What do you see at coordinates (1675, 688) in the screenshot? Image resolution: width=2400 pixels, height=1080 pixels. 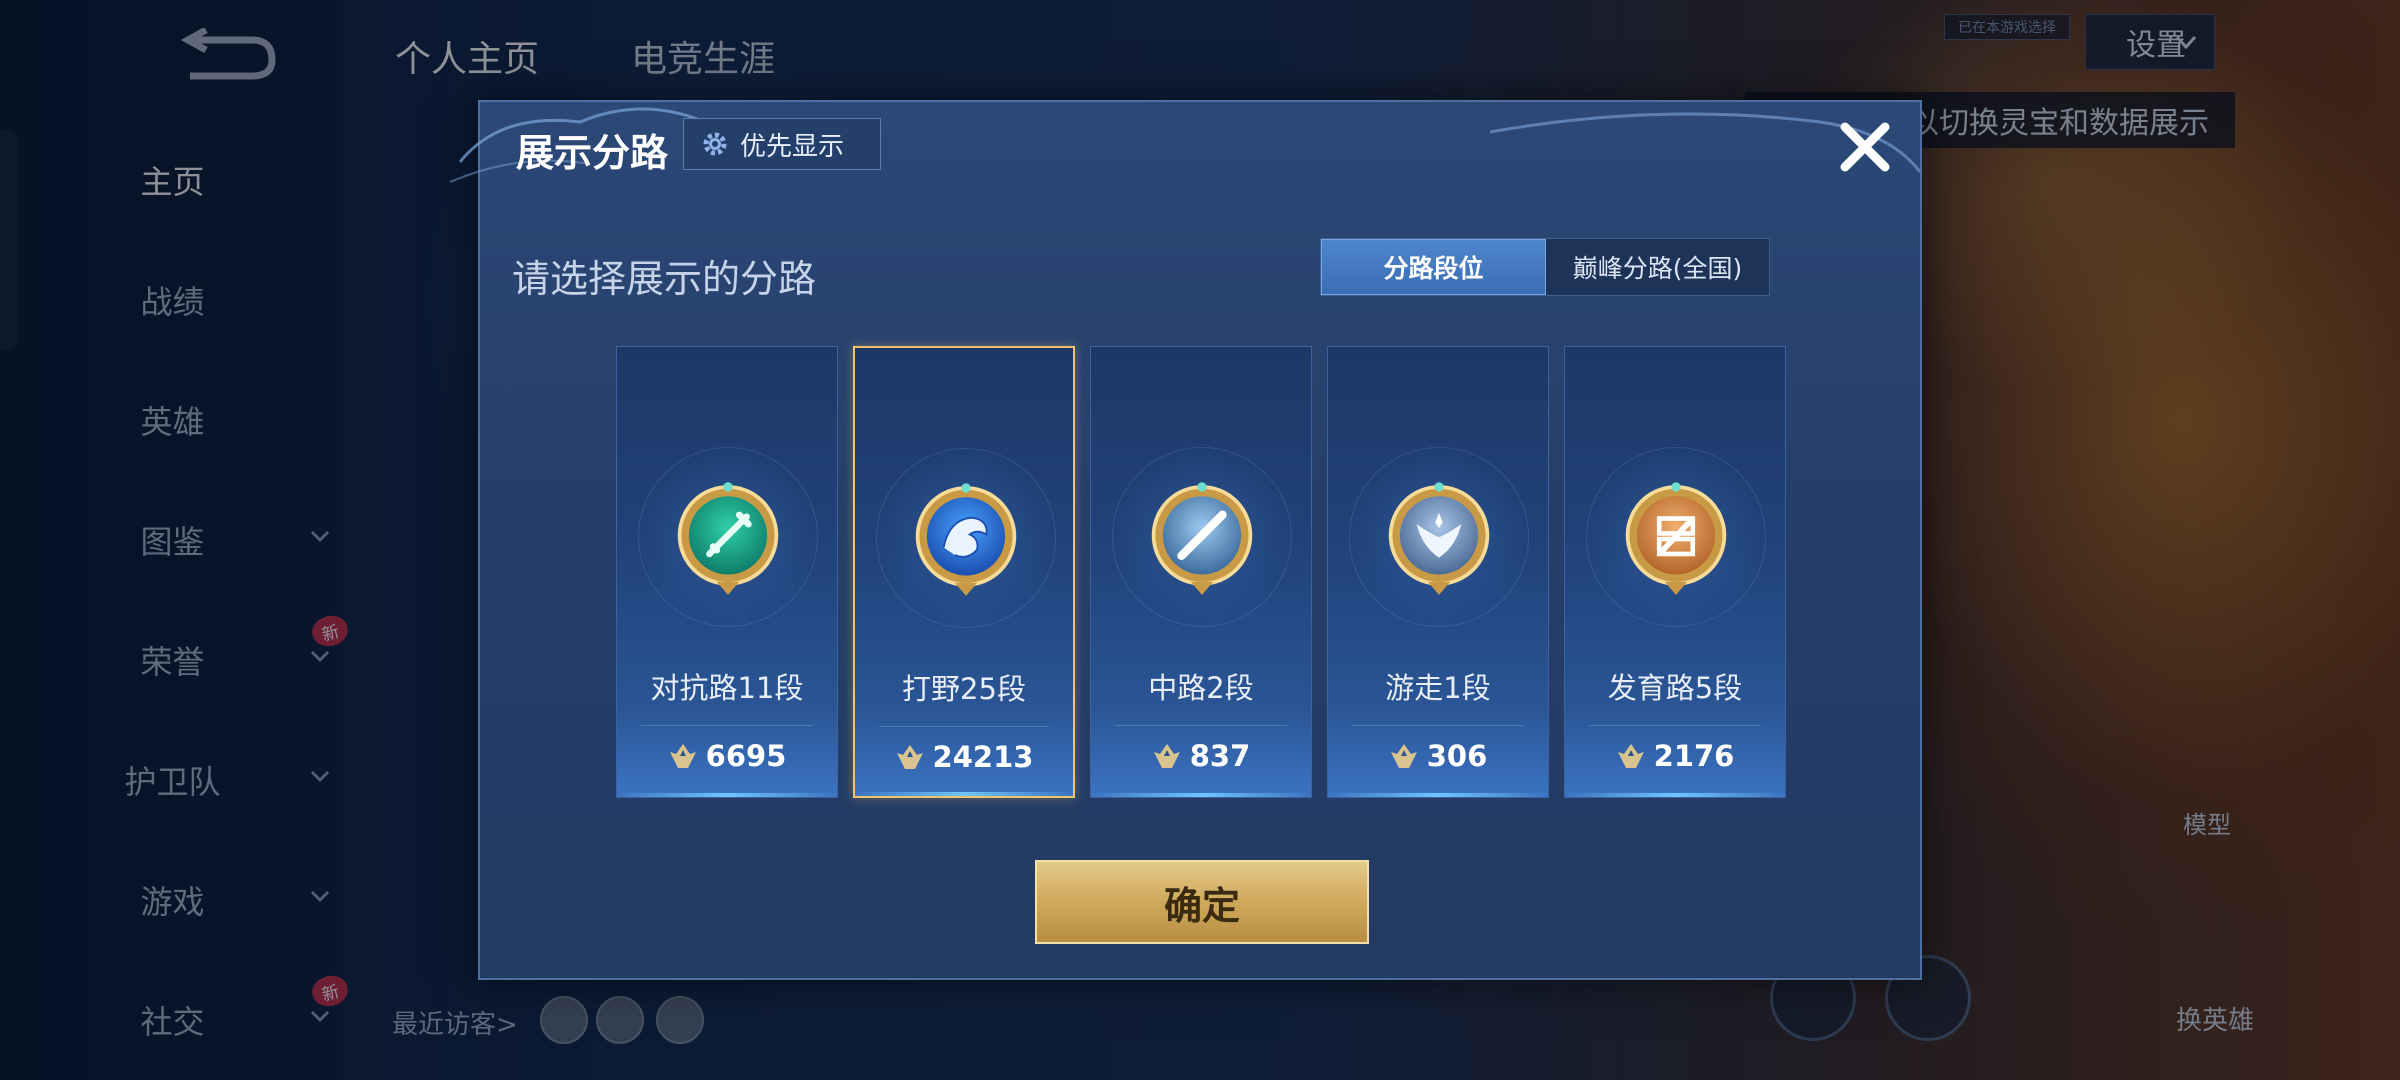 I see `lane-rank-label: 发育路5段` at bounding box center [1675, 688].